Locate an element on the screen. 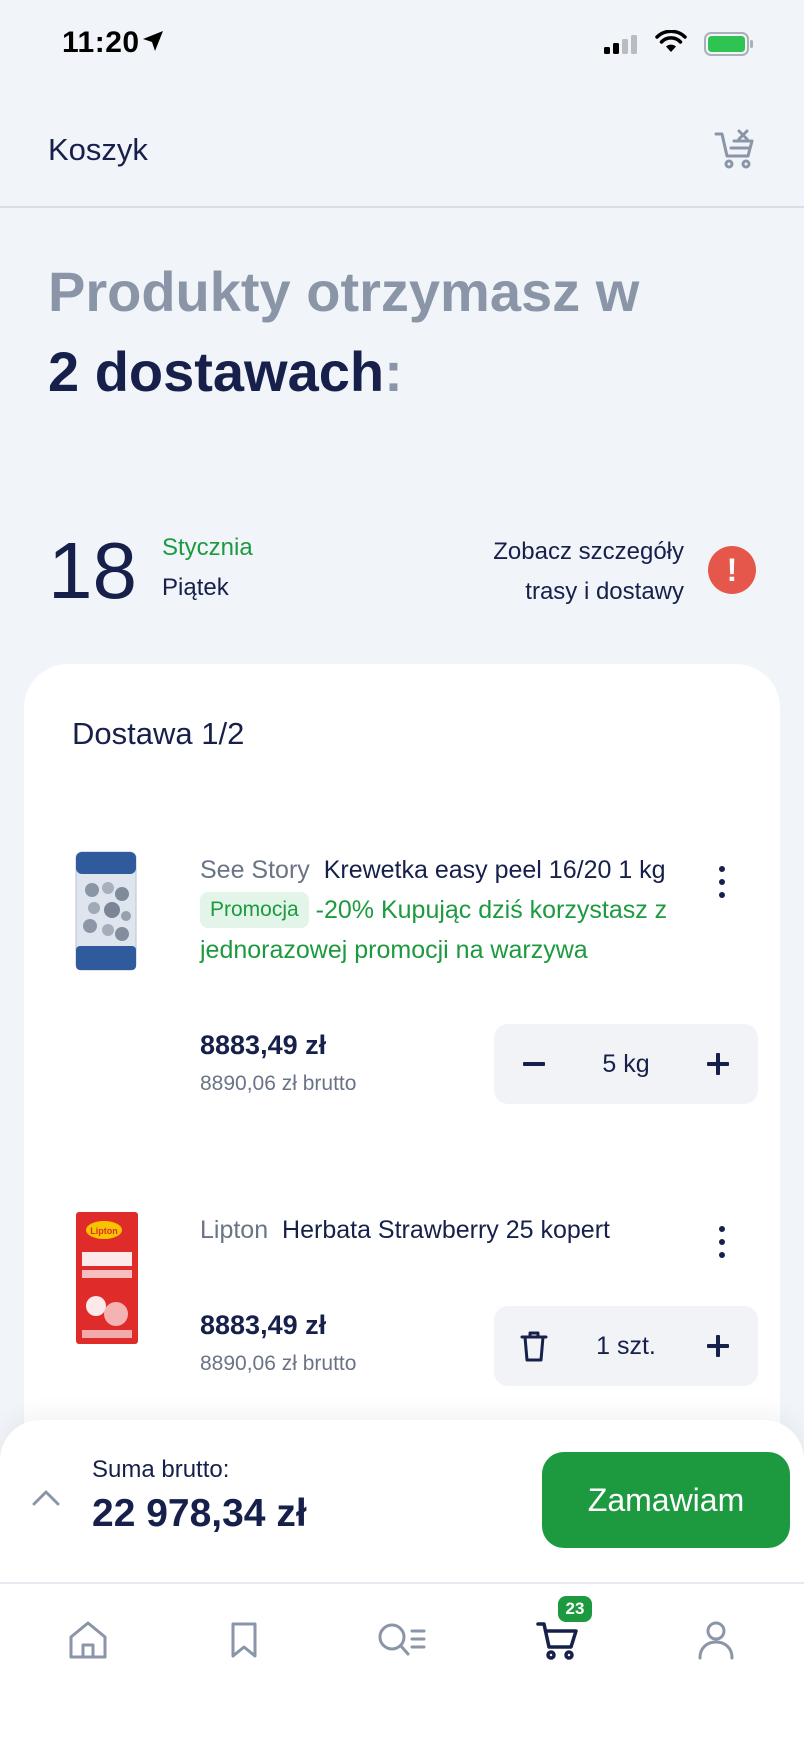  user-icon is located at coordinates (716, 1640).